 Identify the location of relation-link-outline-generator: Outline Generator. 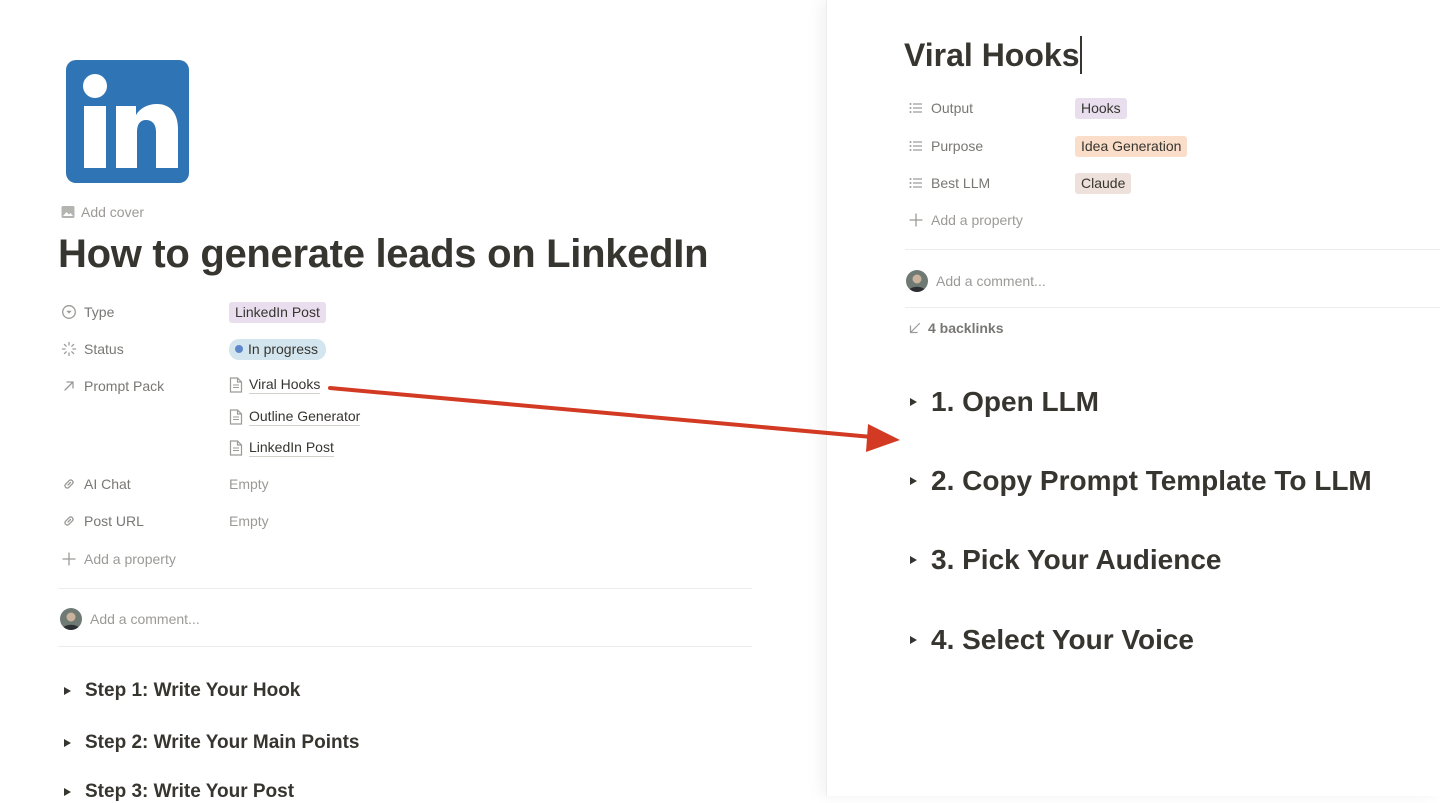
(295, 417).